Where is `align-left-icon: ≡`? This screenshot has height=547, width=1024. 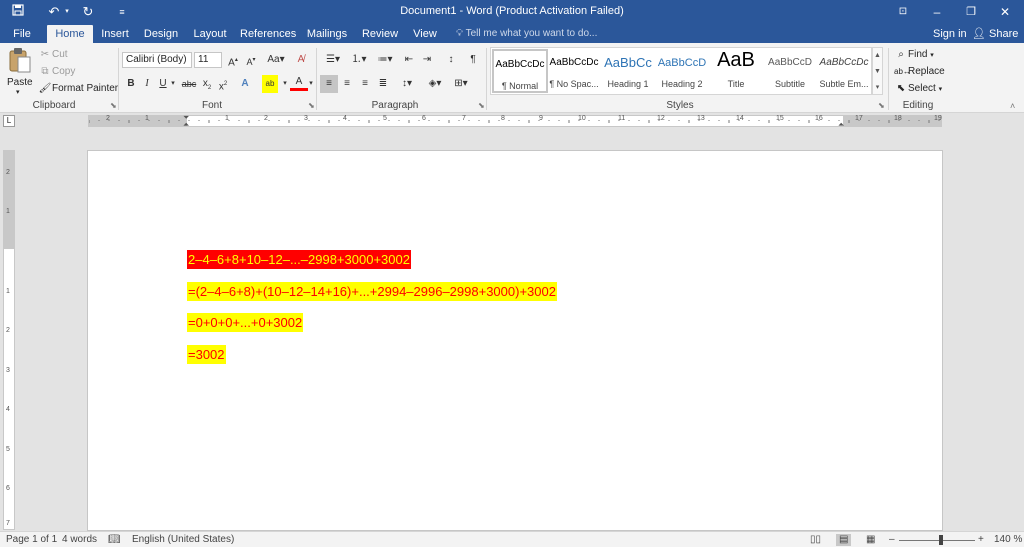
align-left-icon: ≡ is located at coordinates (329, 84).